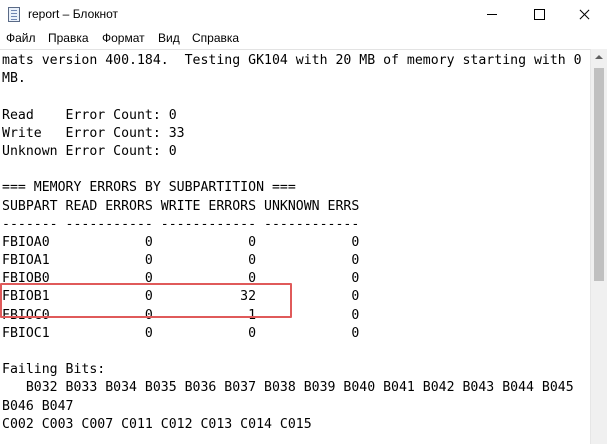  I want to click on text-line: FBIOC1 0 0 0, so click(181, 333).